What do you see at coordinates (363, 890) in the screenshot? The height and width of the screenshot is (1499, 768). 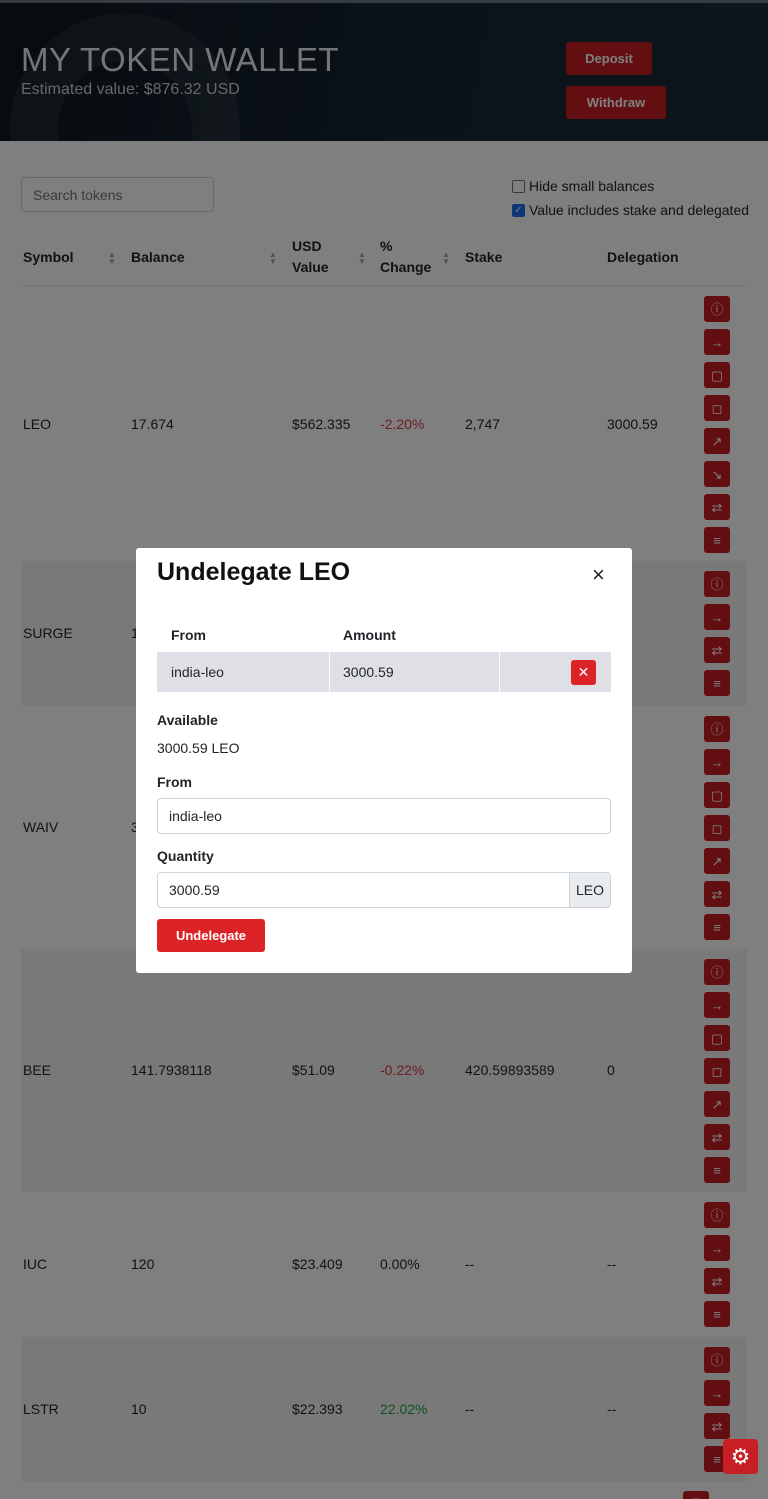 I see `quantity-input: 3000.59` at bounding box center [363, 890].